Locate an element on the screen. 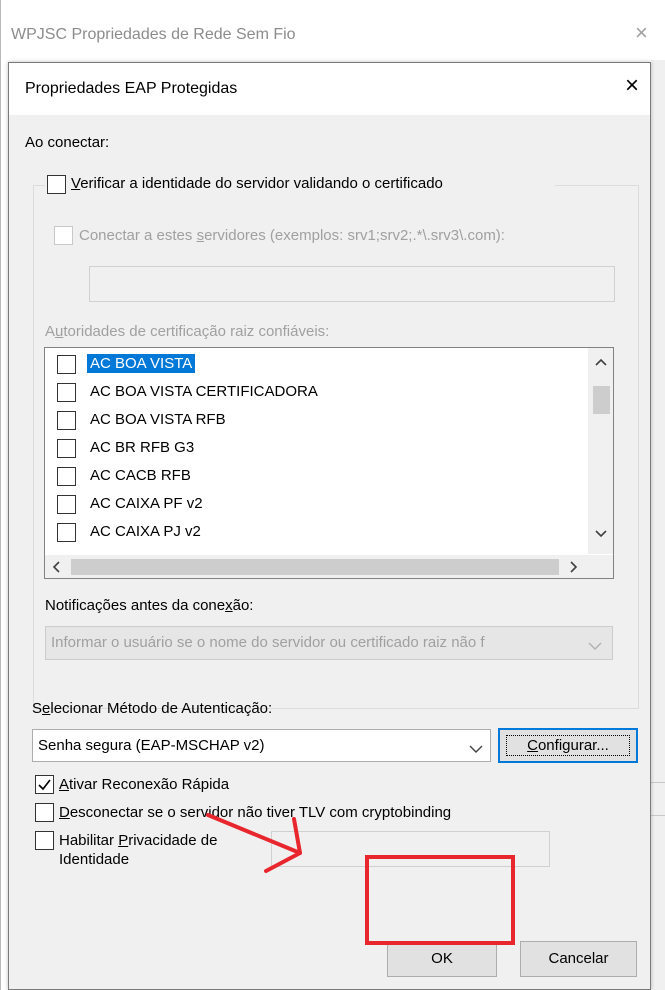 Image resolution: width=665 pixels, height=990 pixels. auth-method-select: Senha segura (EAP-MSCHAP v2) is located at coordinates (261, 745).